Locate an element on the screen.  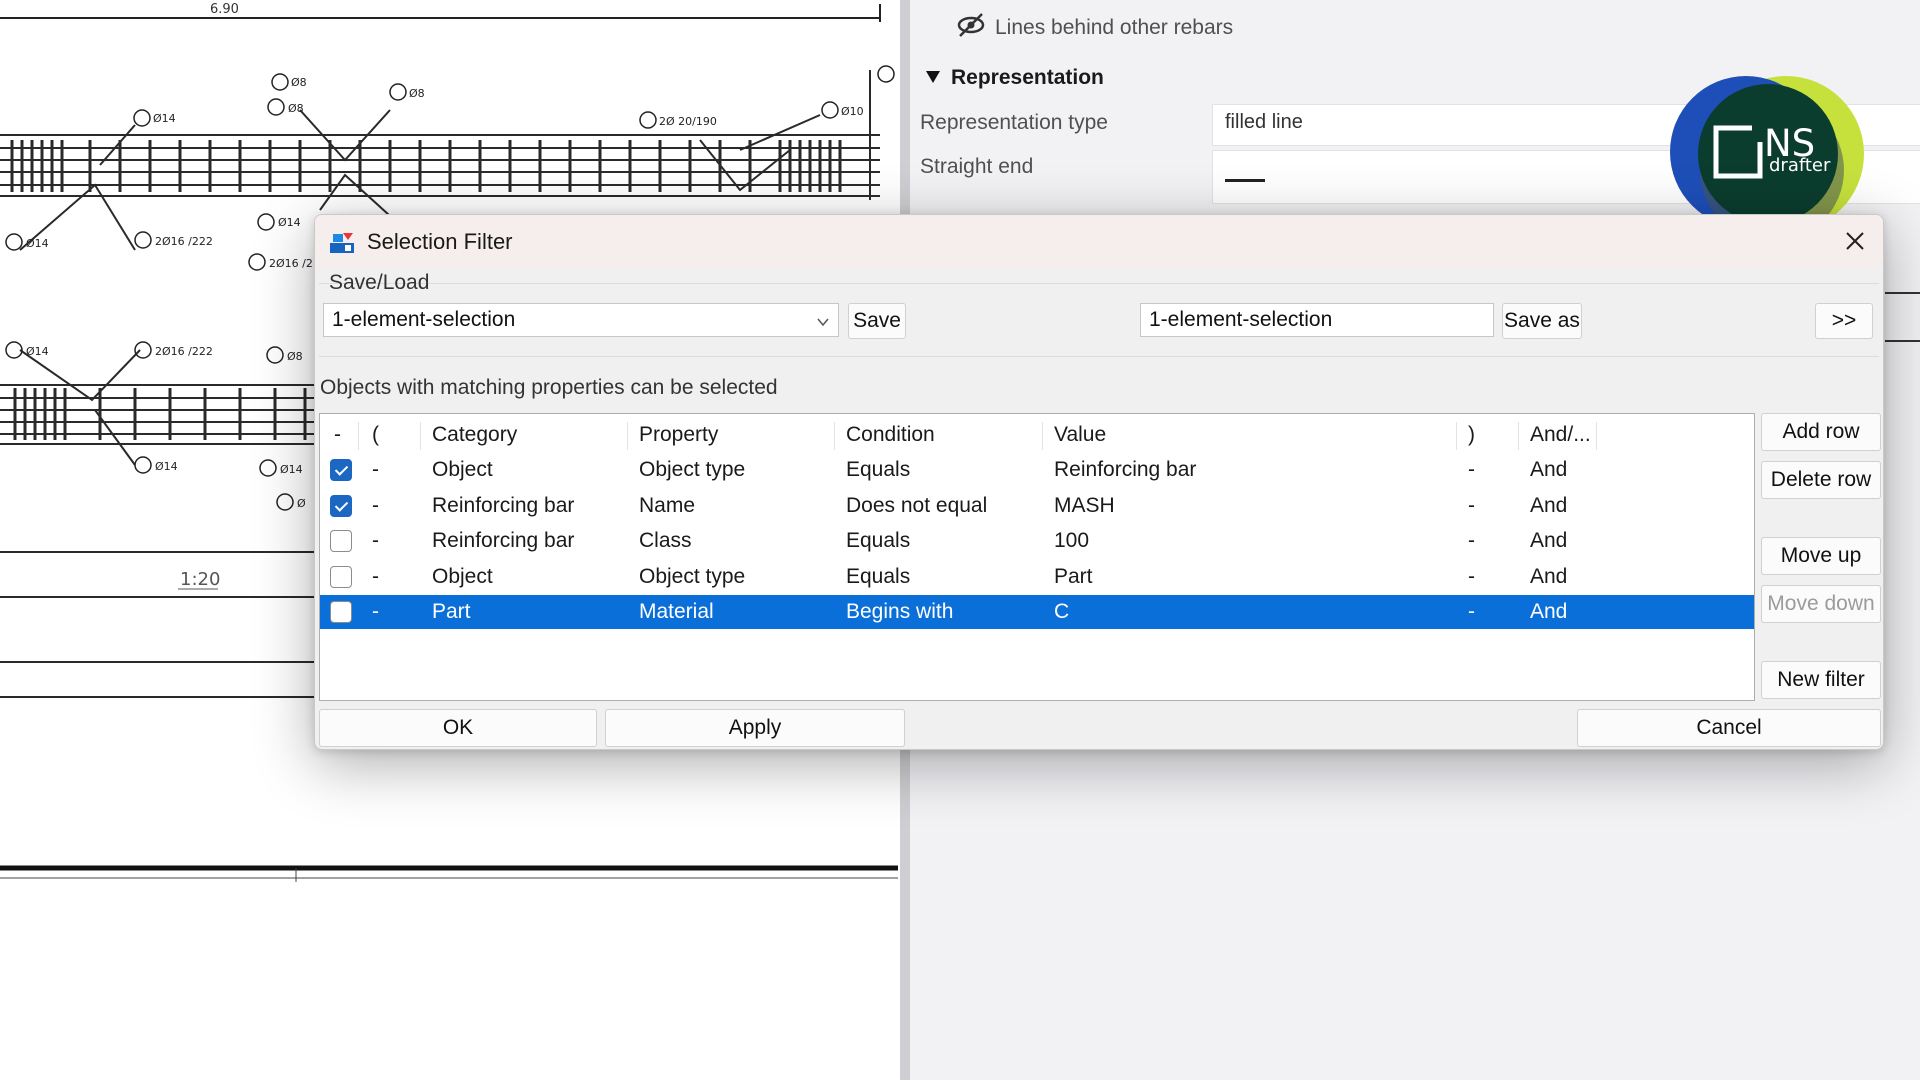
table-row: - Reinforcing bar Class Equals 100 - And is located at coordinates (1037, 541).